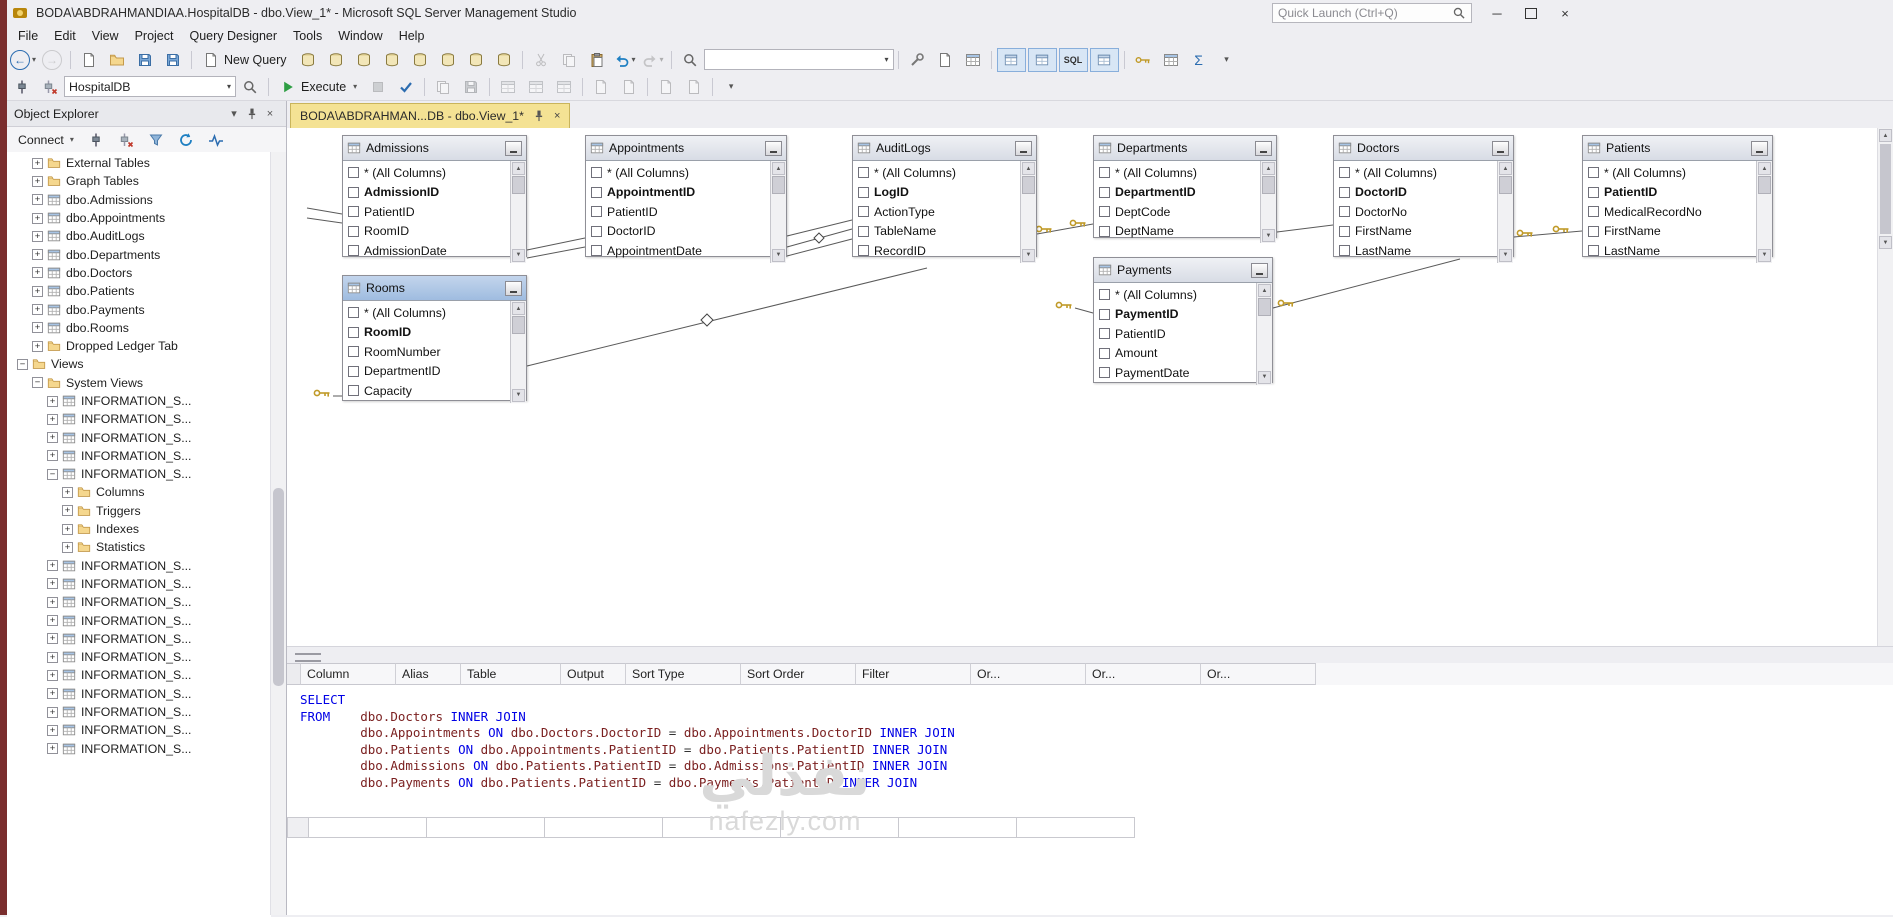 This screenshot has height=917, width=1893. I want to click on table-column-row: MedicalRecordNo, so click(1669, 212).